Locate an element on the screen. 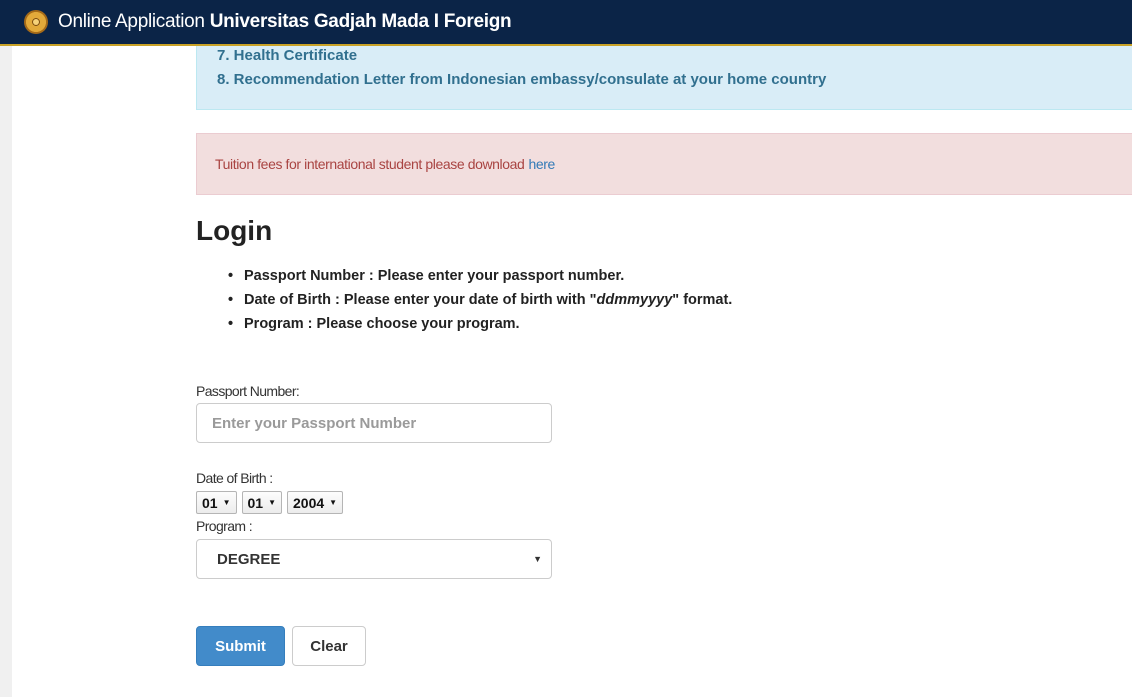 The height and width of the screenshot is (697, 1132). program-select: DEGREE ▼ is located at coordinates (374, 559).